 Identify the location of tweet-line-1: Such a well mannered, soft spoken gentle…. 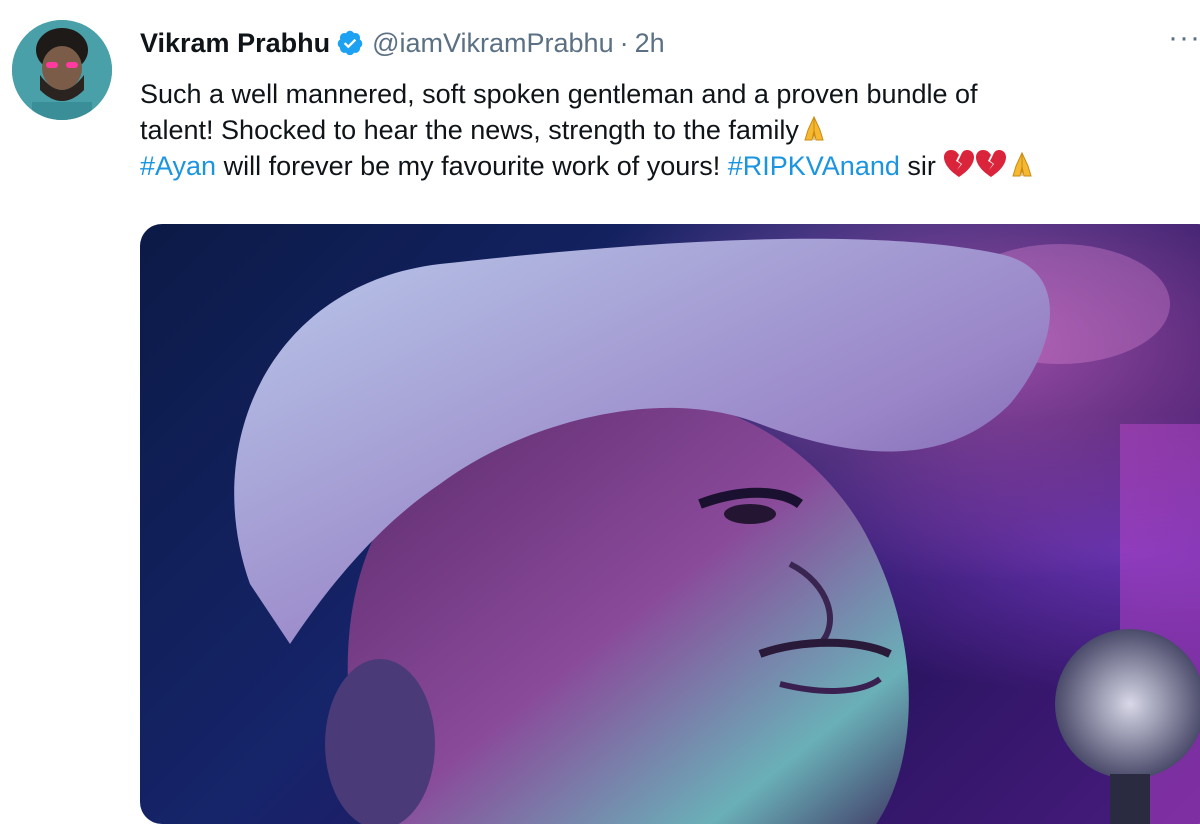
(559, 94).